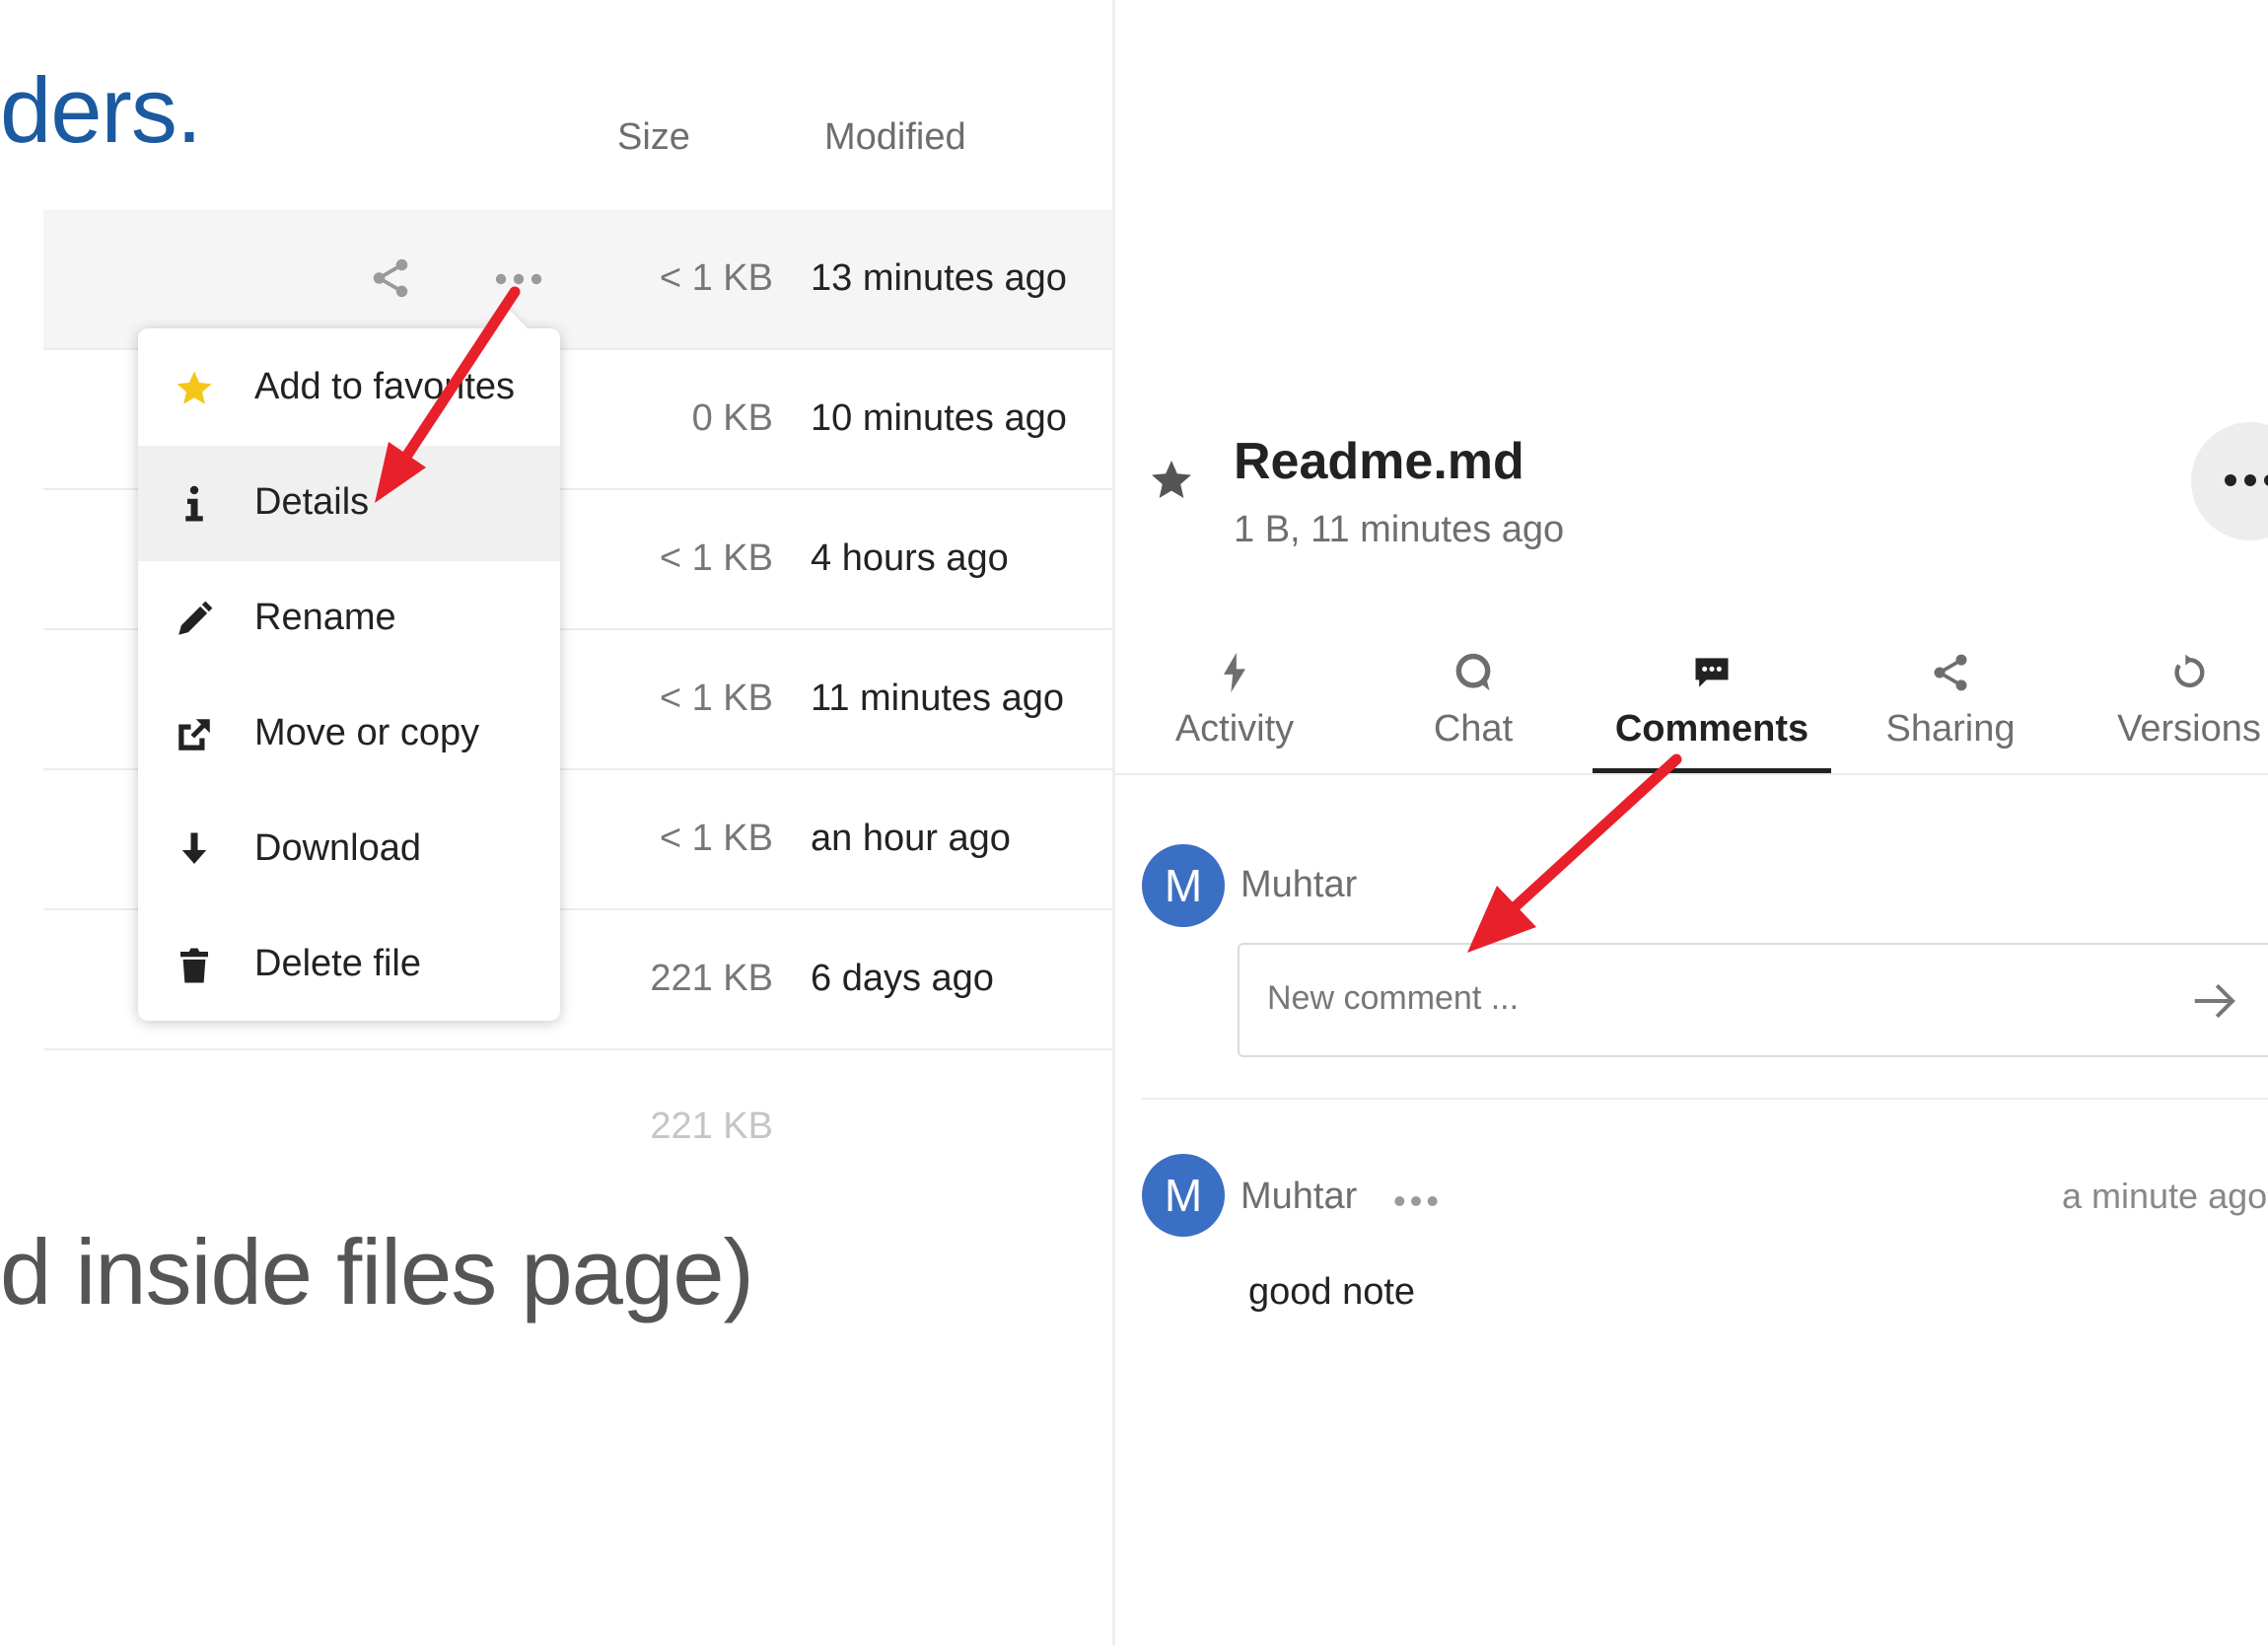 This screenshot has height=1645, width=2268. I want to click on menu-item-delete-file: Delete file, so click(349, 965).